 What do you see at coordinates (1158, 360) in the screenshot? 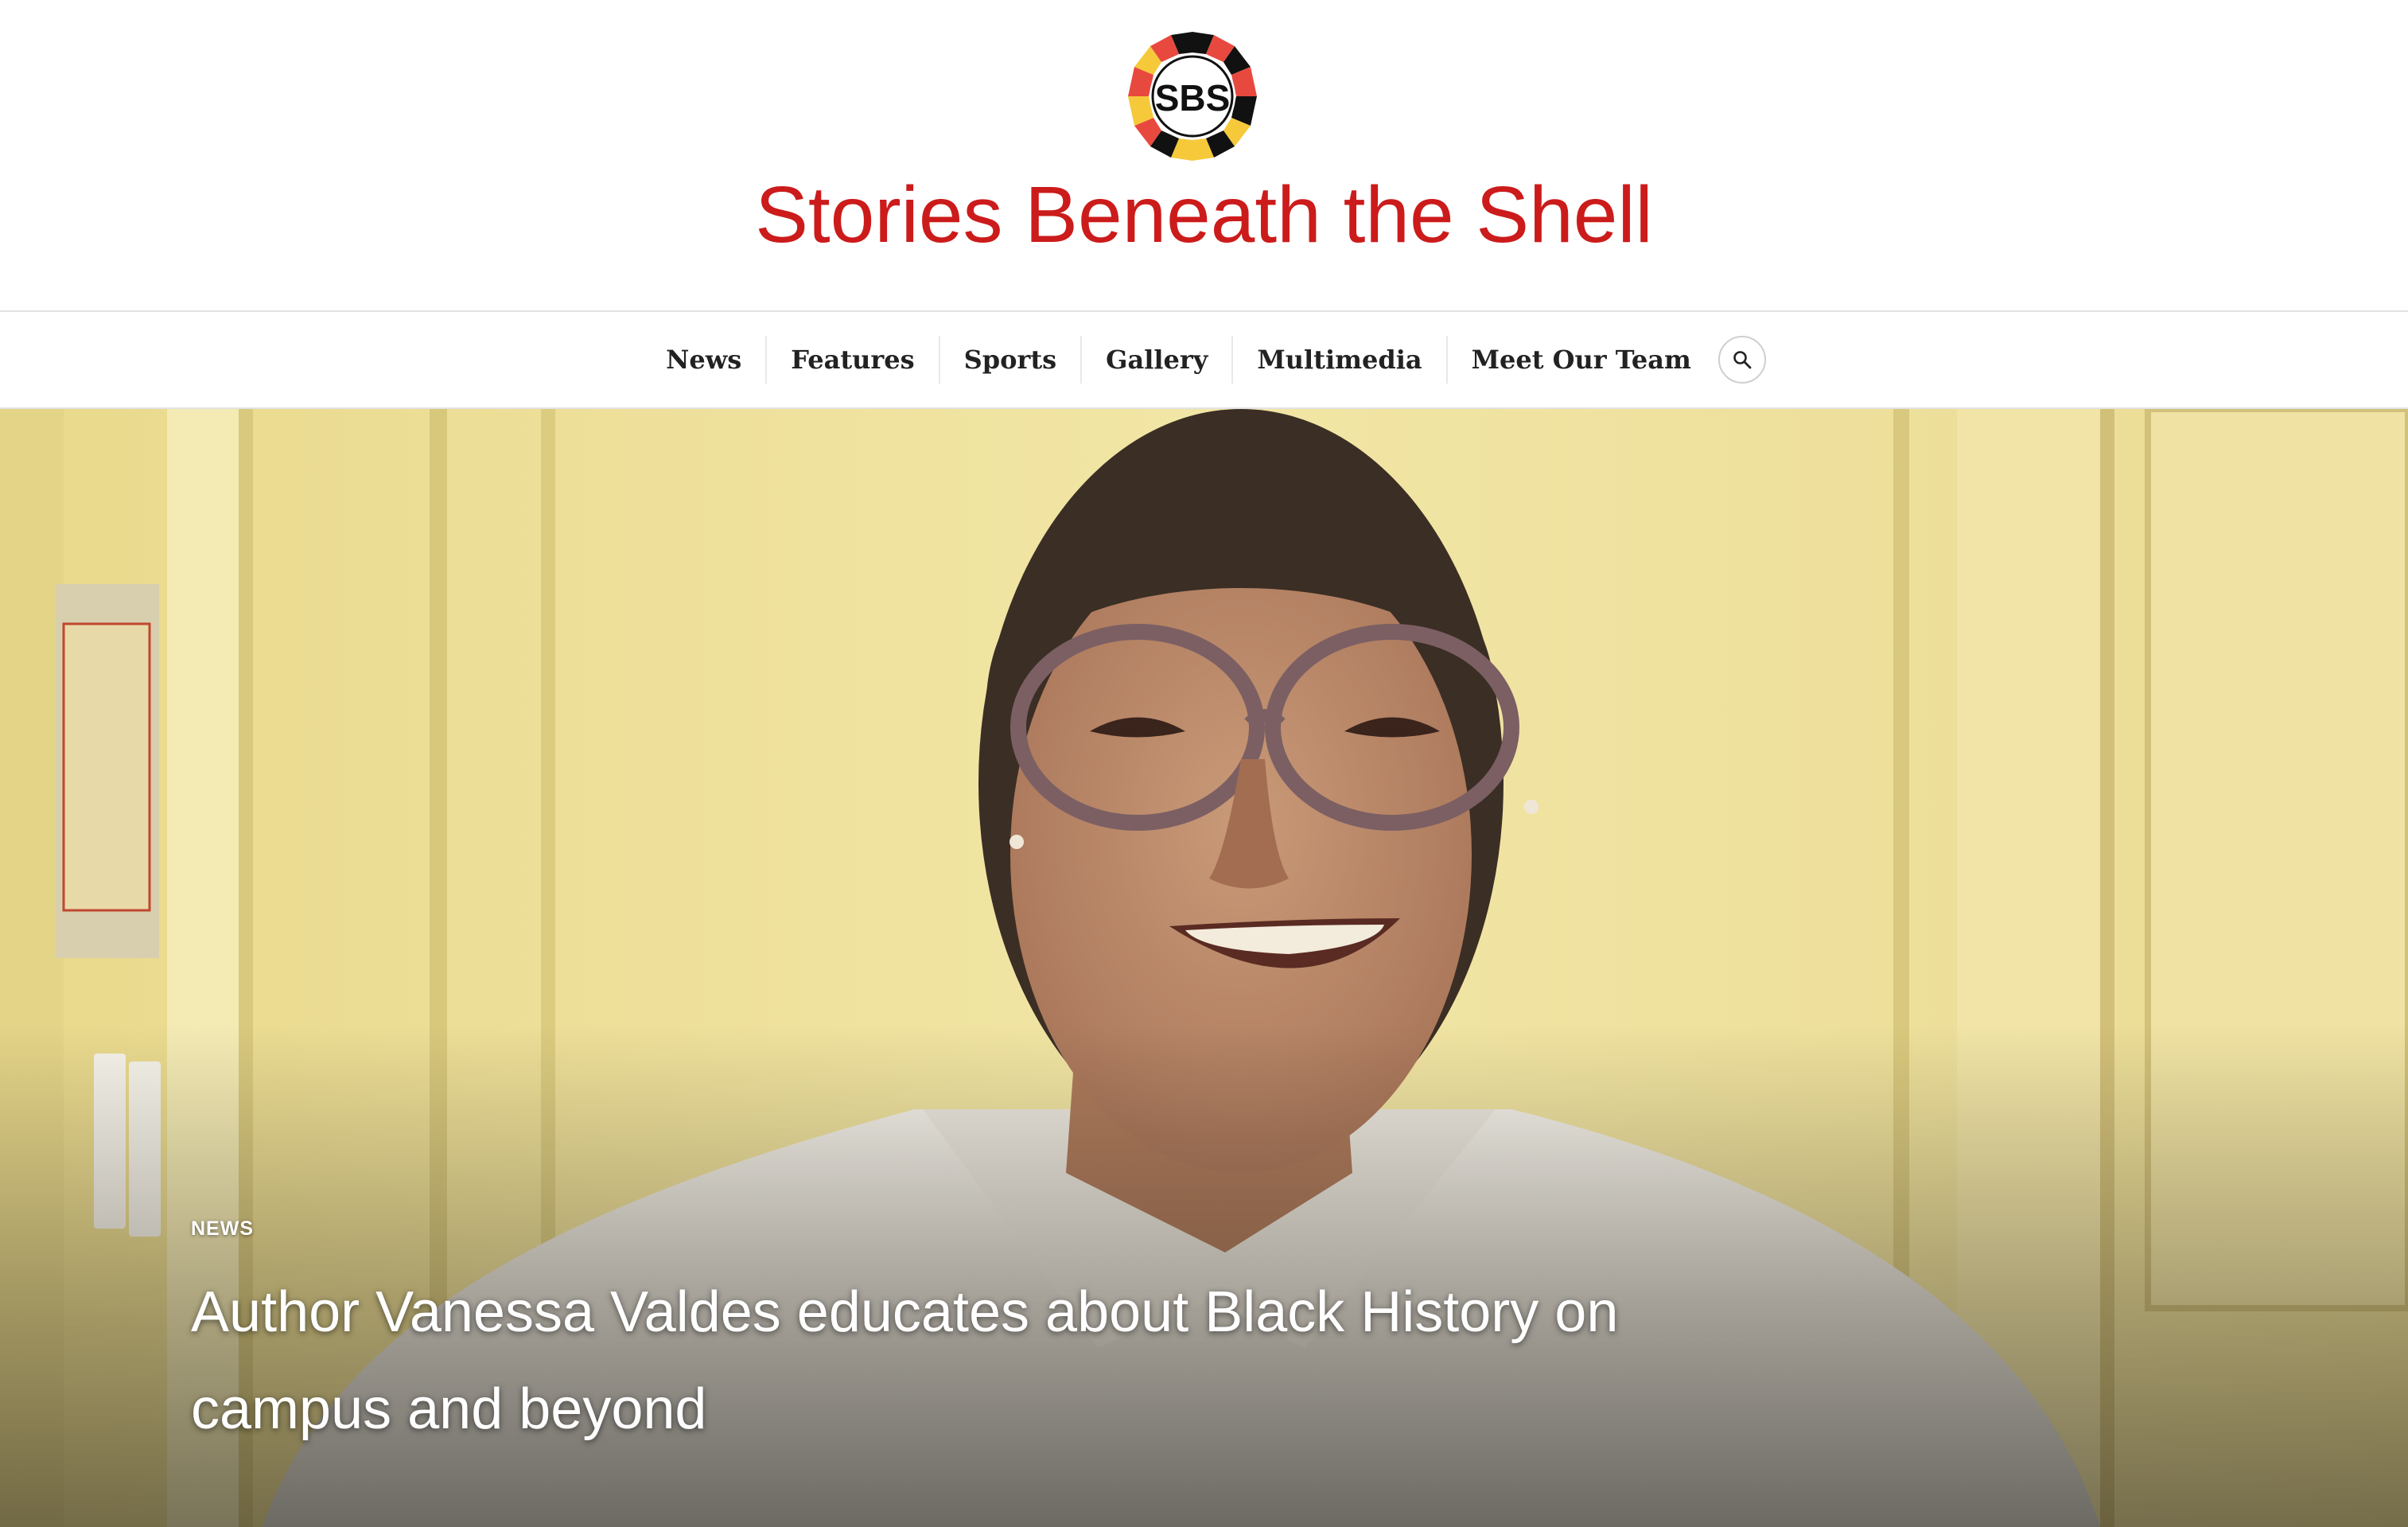
I see `nav-item-gallery: Gallery` at bounding box center [1158, 360].